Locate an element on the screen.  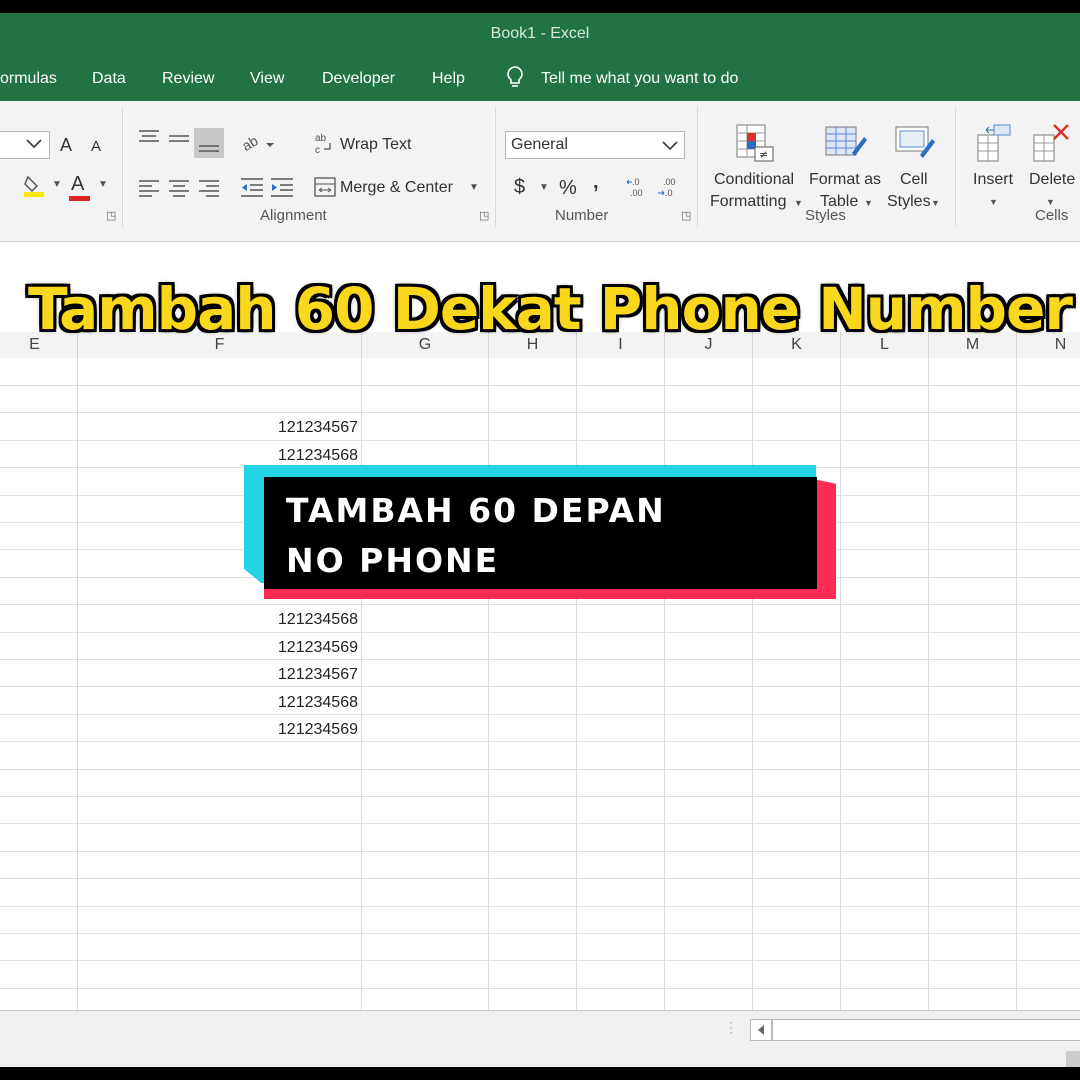
resize-grip is located at coordinates (1073, 1059).